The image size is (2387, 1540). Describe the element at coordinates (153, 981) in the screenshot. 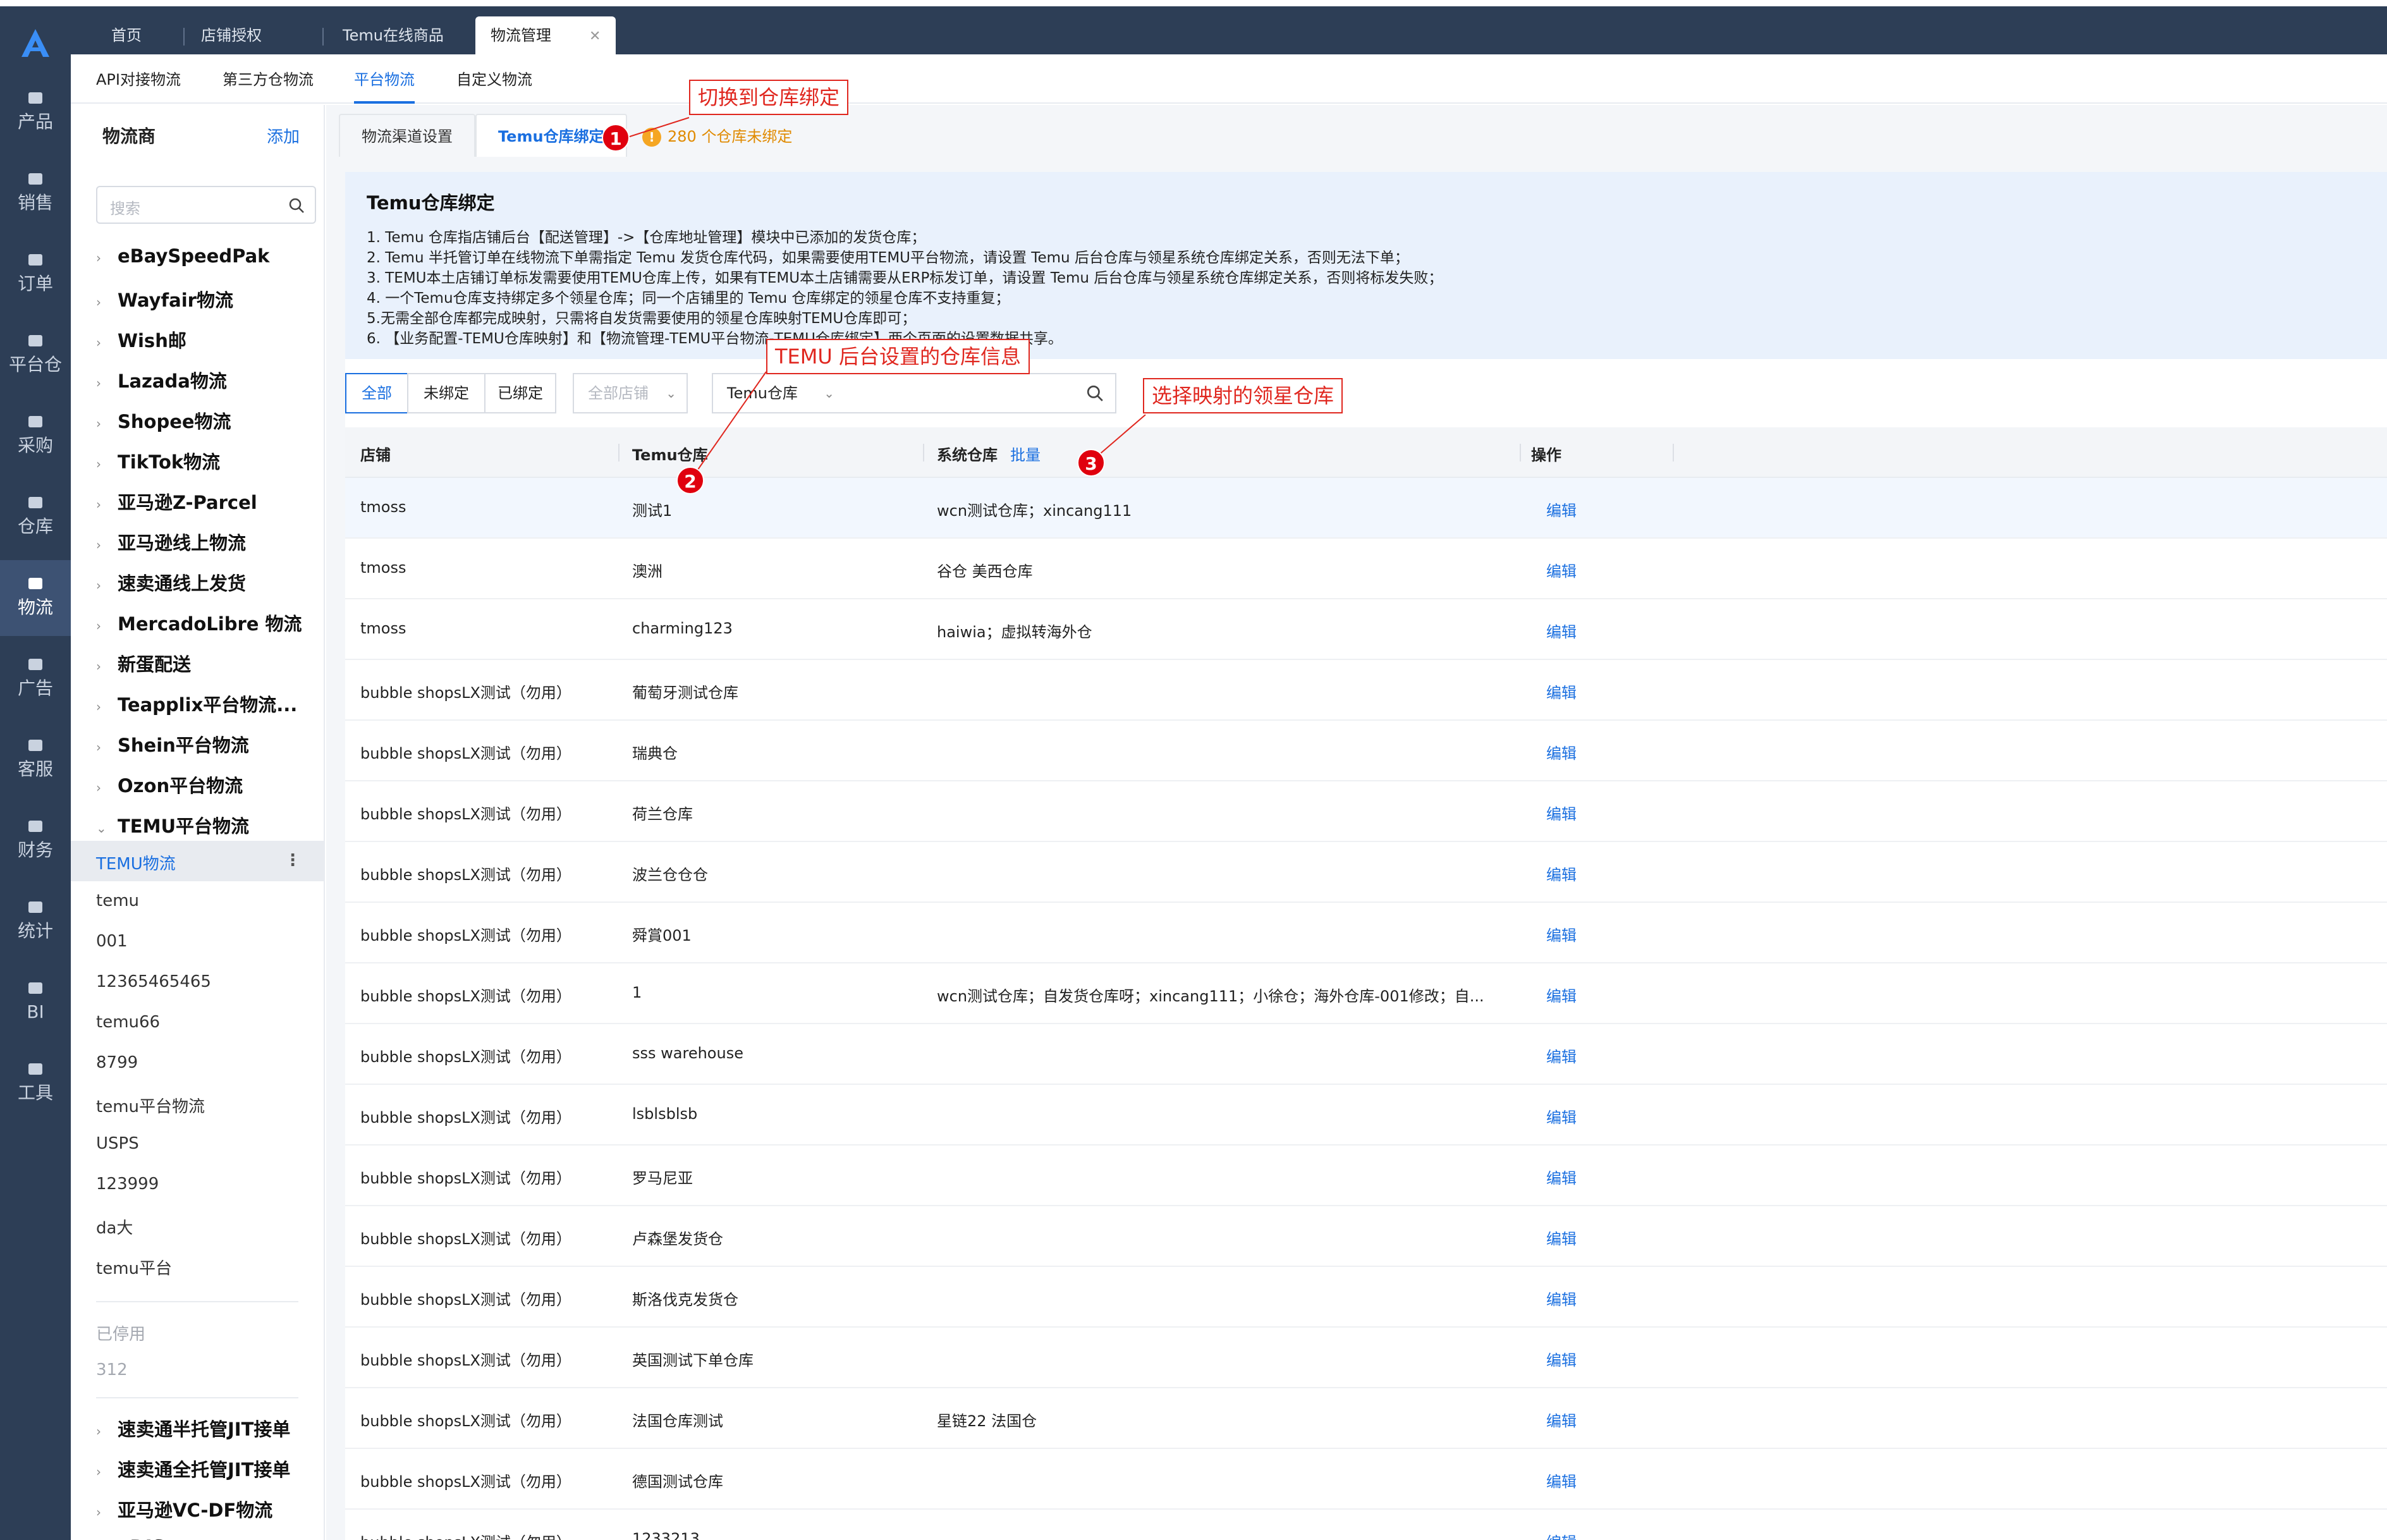

I see `carrier-item: 12365465465` at that location.